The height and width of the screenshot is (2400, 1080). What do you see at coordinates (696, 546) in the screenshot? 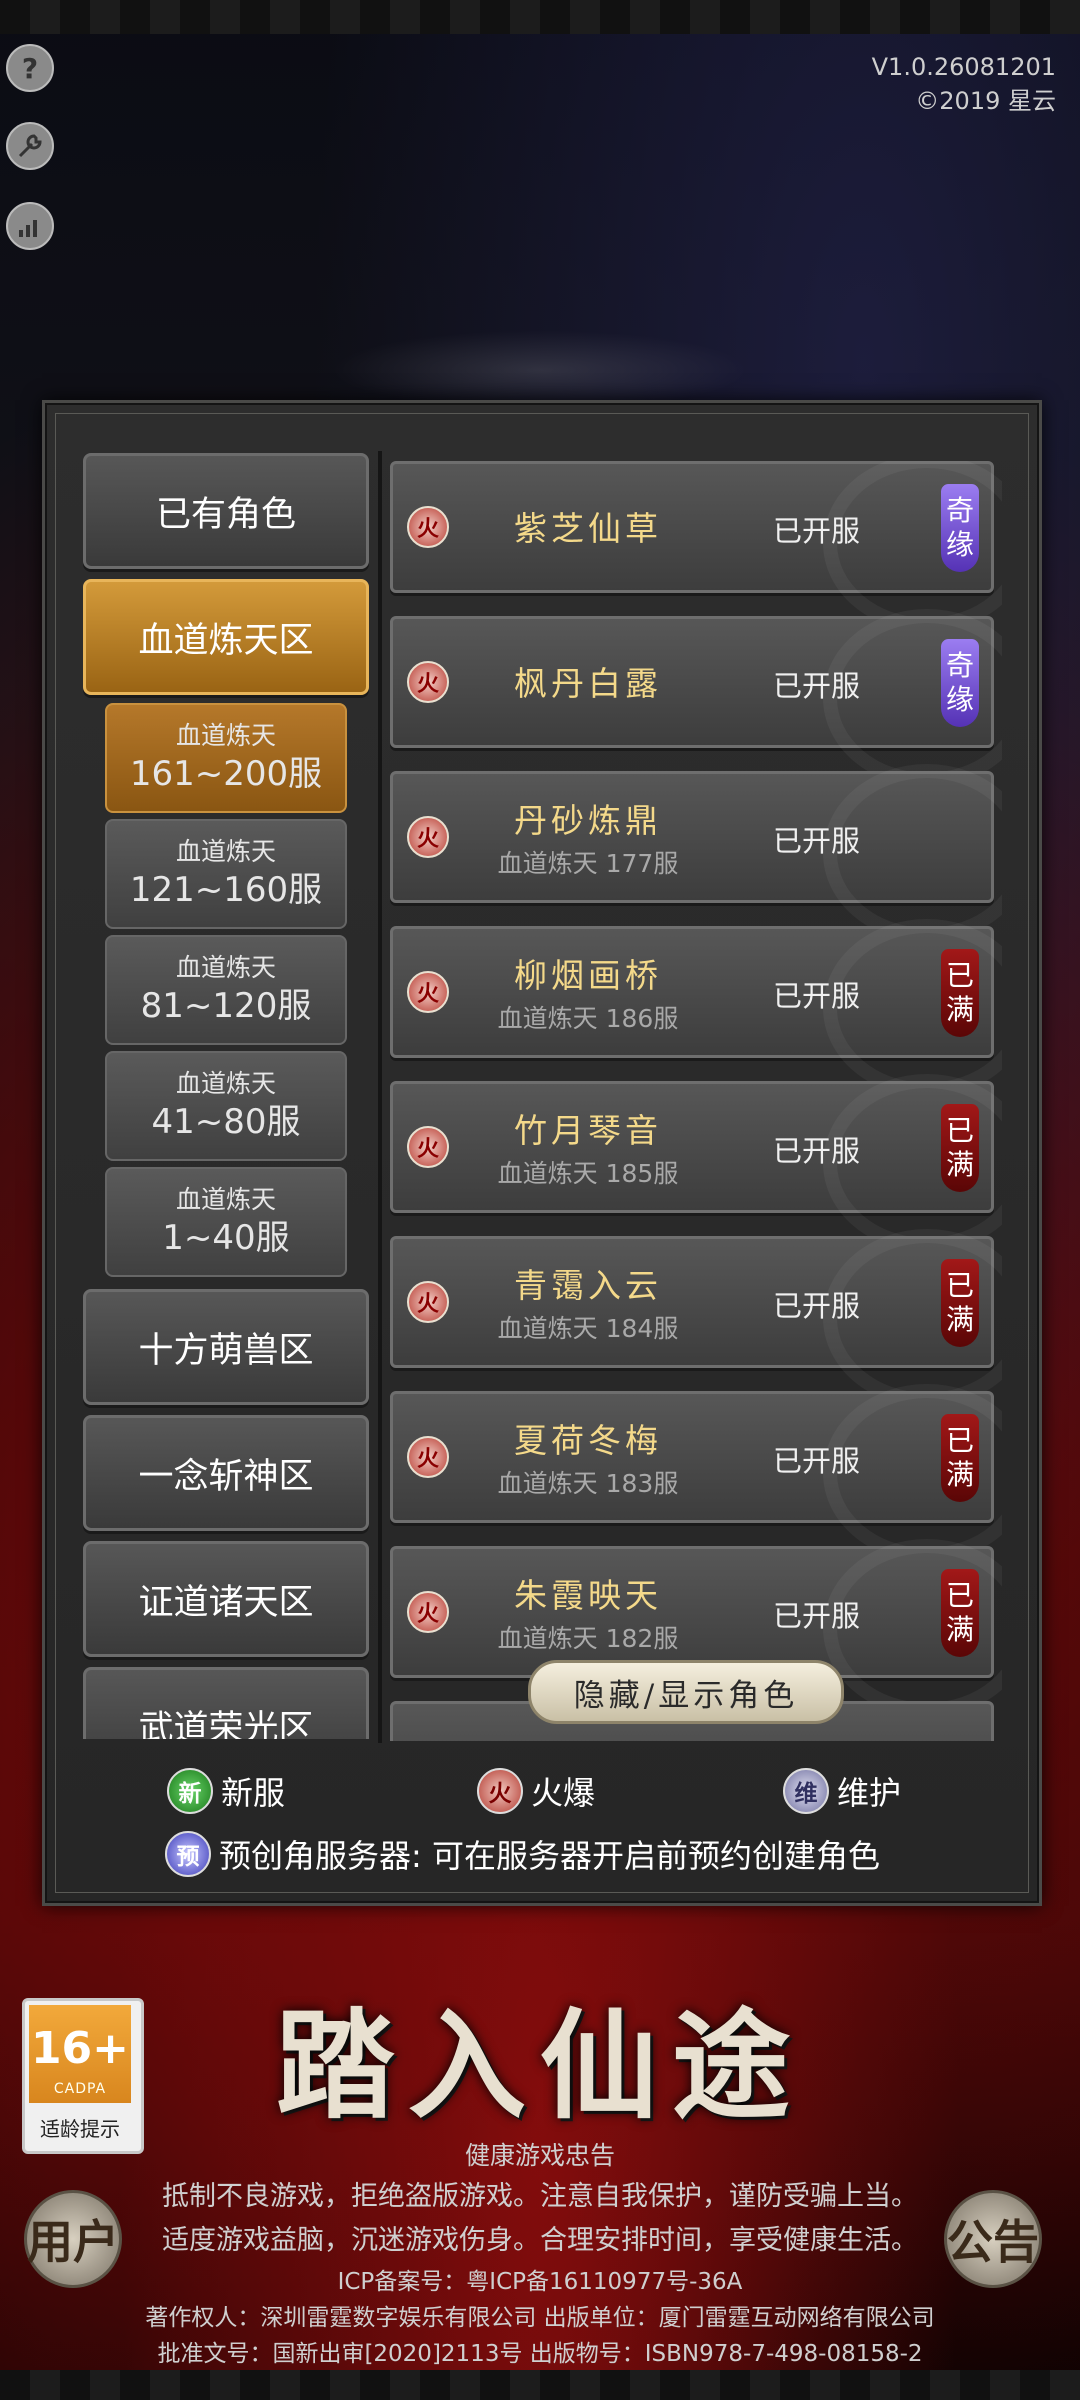
I see `server-row: 火 紫芝仙草 已开服 奇缘` at bounding box center [696, 546].